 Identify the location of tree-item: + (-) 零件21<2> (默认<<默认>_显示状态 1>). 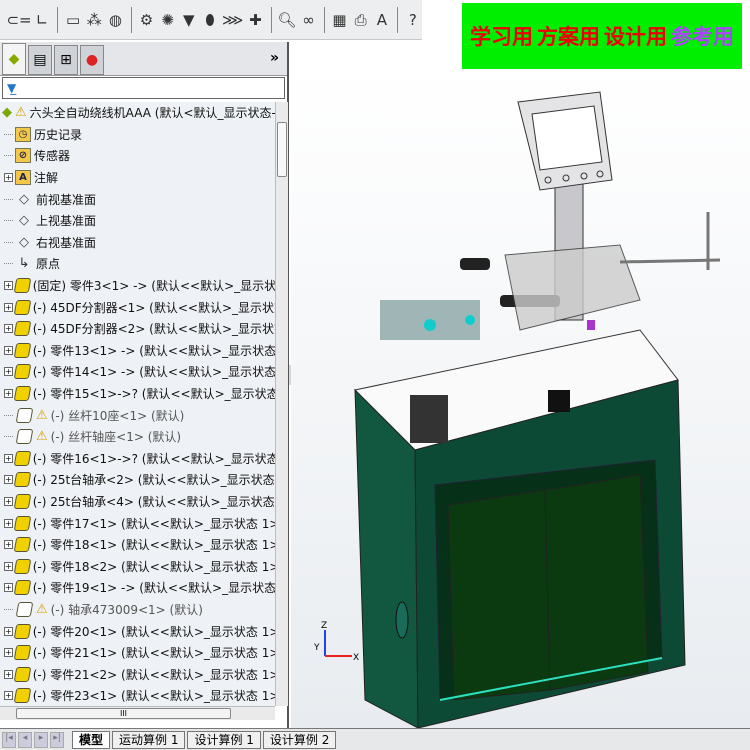
(137, 674).